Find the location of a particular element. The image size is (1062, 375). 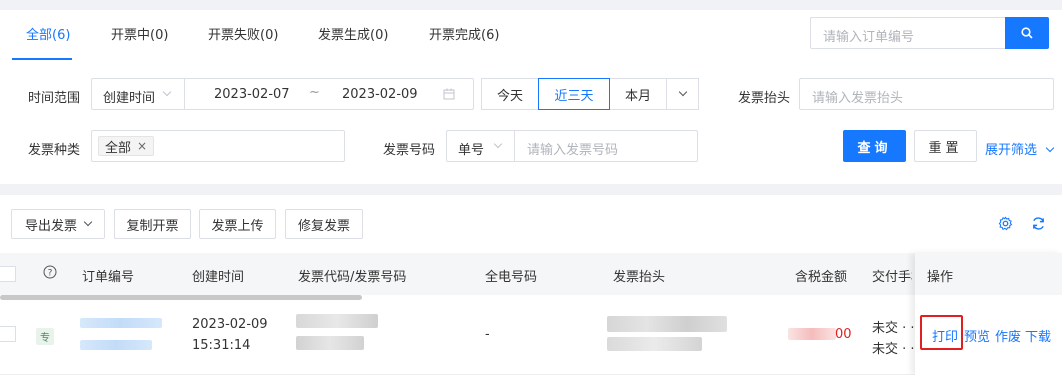

invoice-no-redacted is located at coordinates (330, 343).